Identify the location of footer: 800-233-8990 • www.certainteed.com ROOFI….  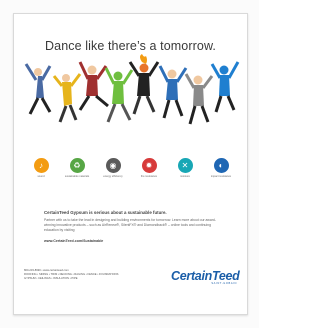
(99, 275).